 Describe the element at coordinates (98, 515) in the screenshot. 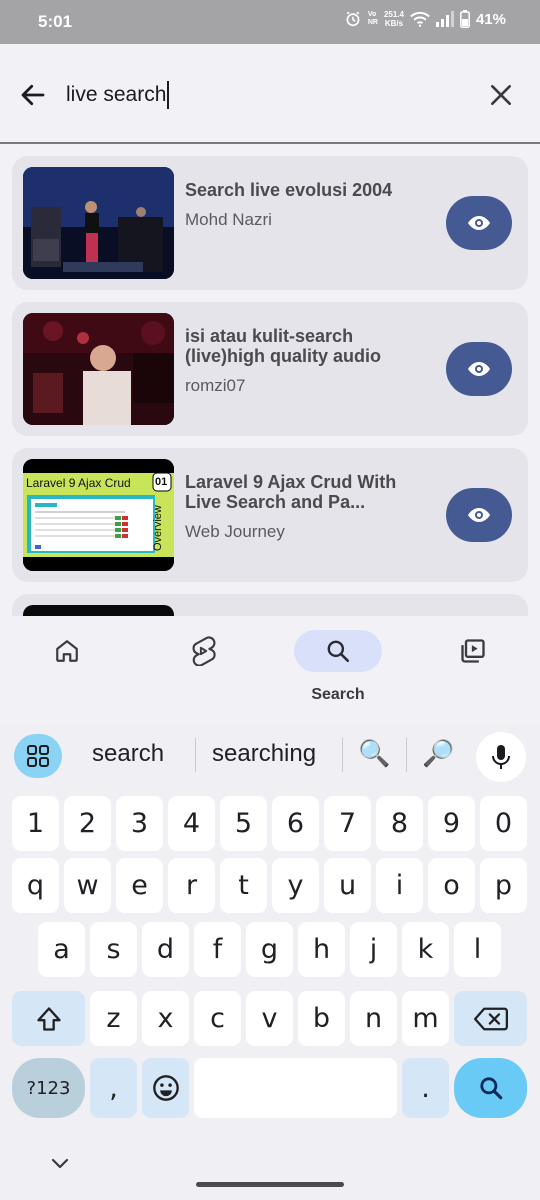

I see `video-thumbnail: Laravel 9 Ajax Crud 01 Overview` at that location.